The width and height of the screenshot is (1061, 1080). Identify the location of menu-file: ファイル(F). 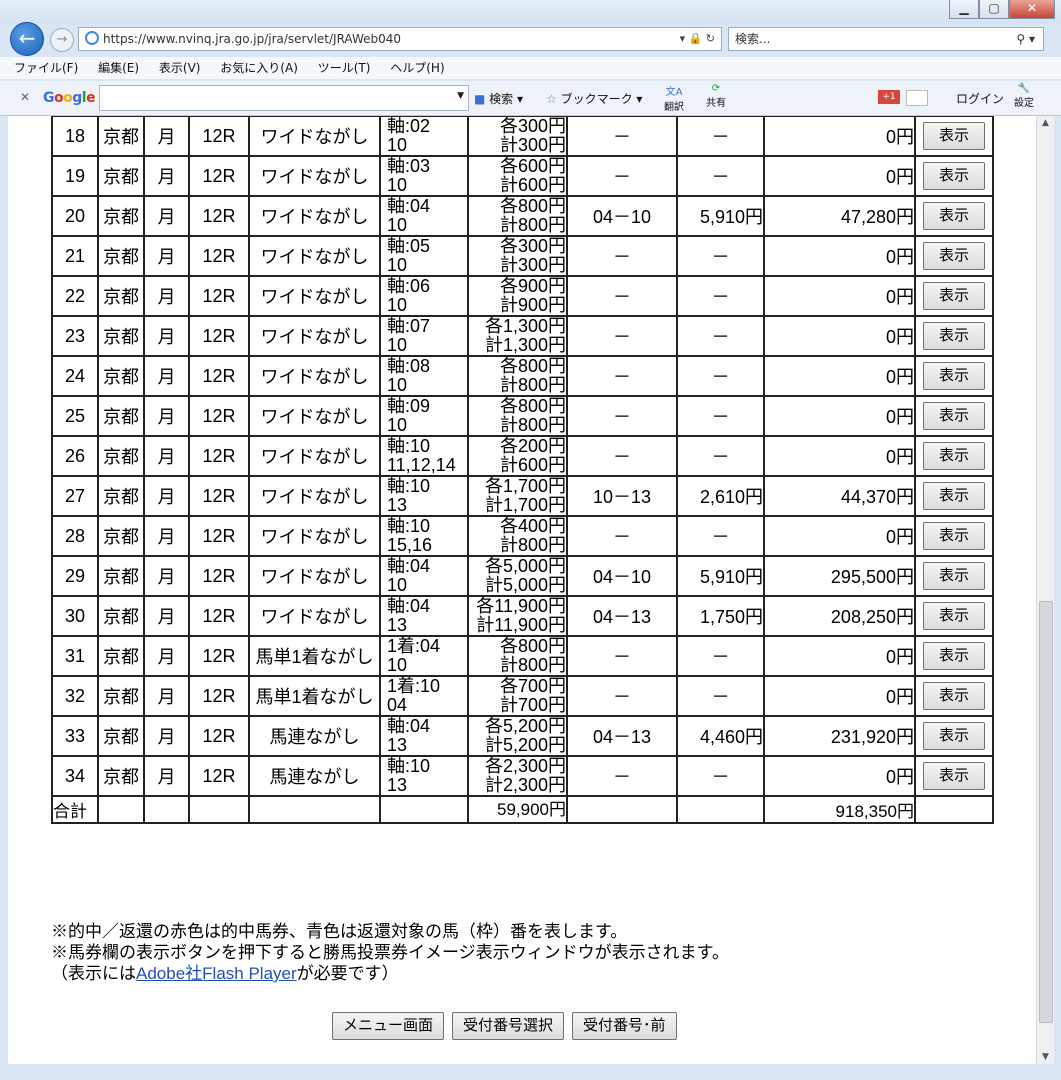
(46, 68).